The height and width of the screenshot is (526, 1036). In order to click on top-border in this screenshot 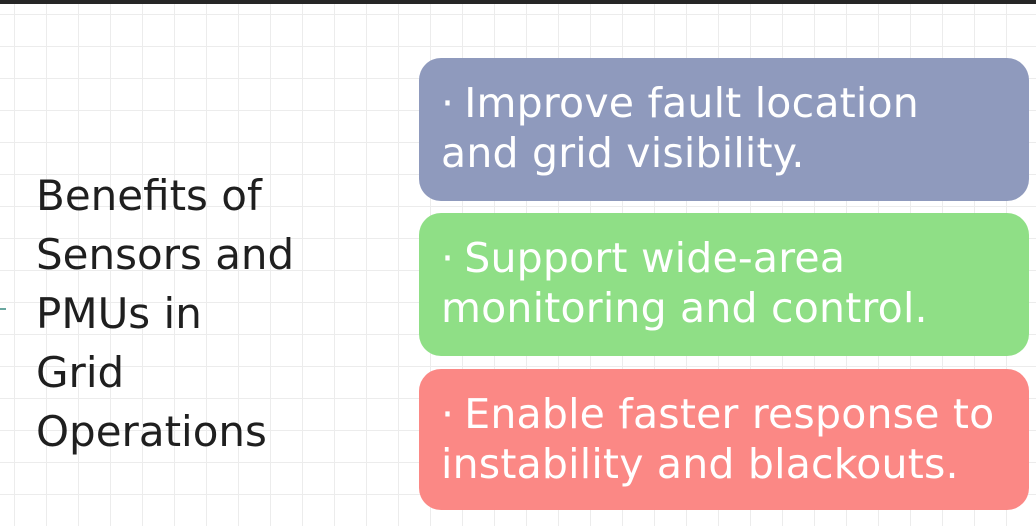, I will do `click(518, 2)`.